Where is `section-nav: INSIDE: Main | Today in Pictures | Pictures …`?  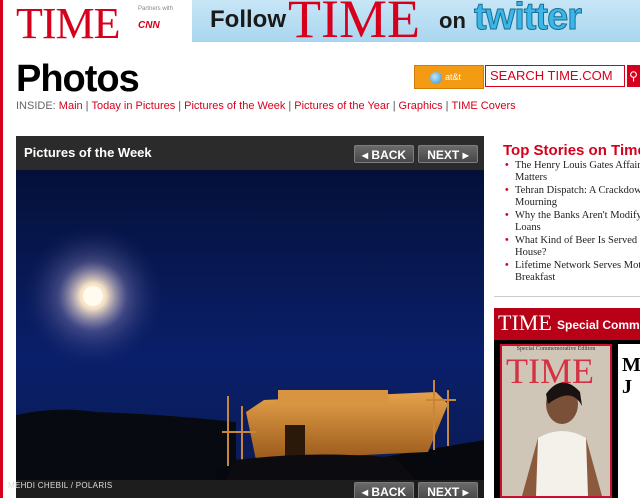
section-nav: INSIDE: Main | Today in Pictures | Pictures … is located at coordinates (266, 106).